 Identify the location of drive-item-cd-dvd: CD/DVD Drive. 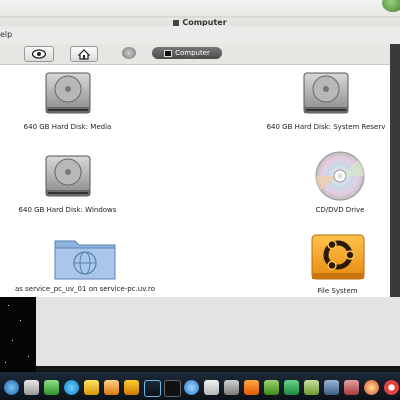
(340, 182).